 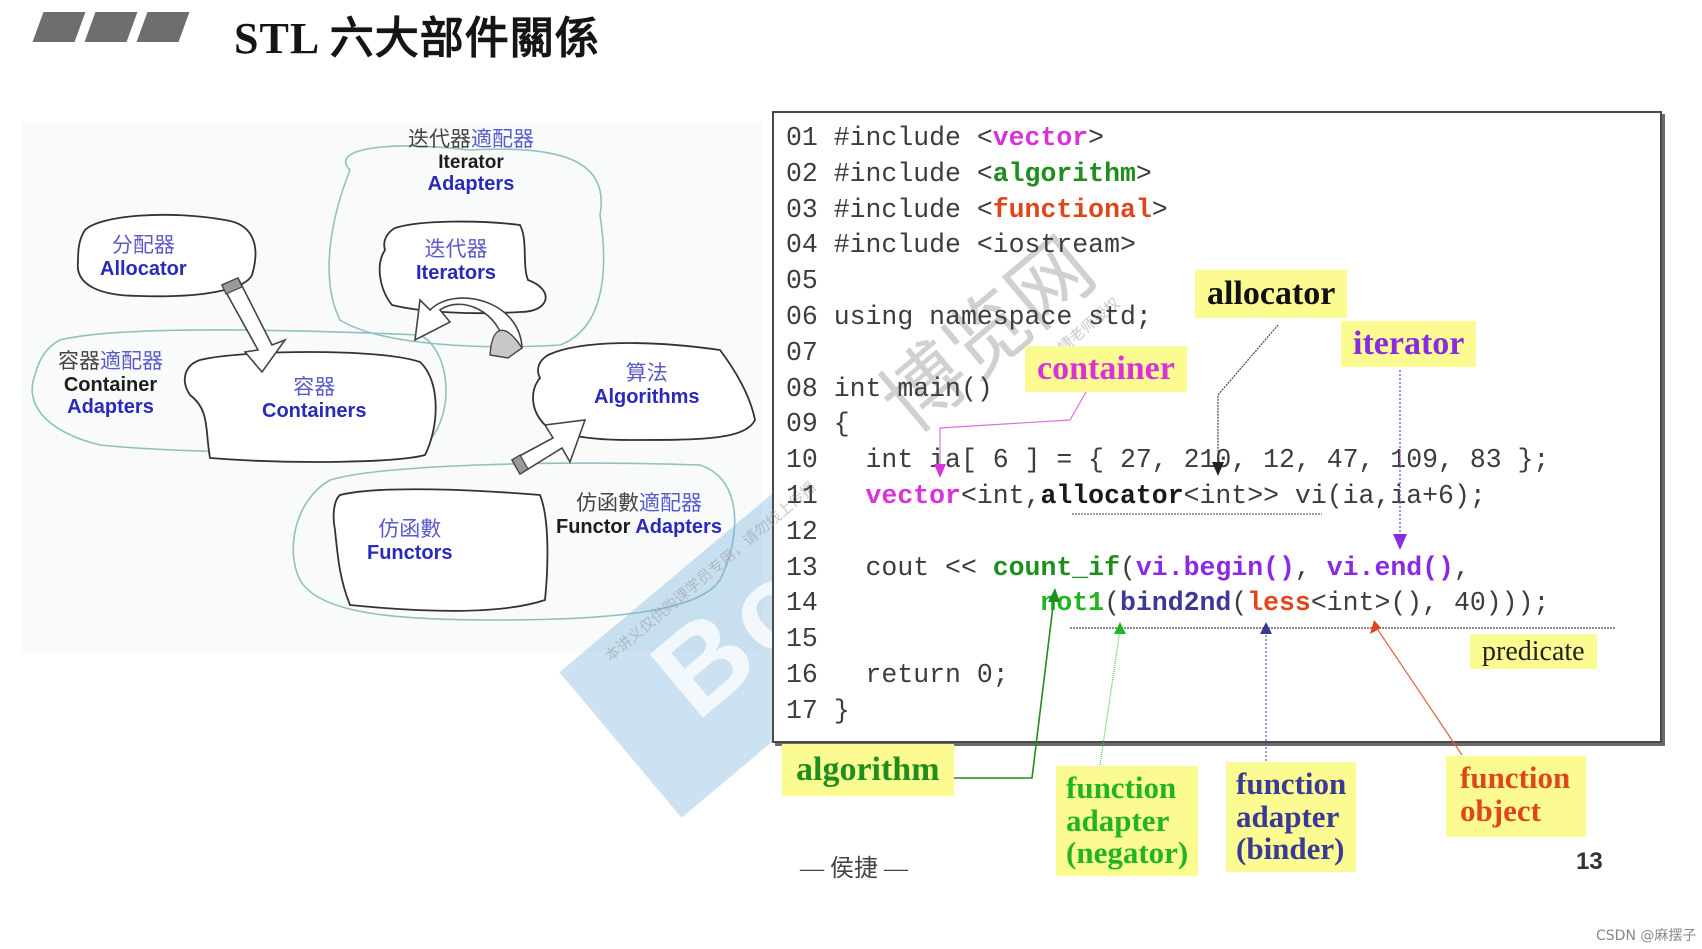 I want to click on code-token-highlight: less, so click(x=1279, y=603).